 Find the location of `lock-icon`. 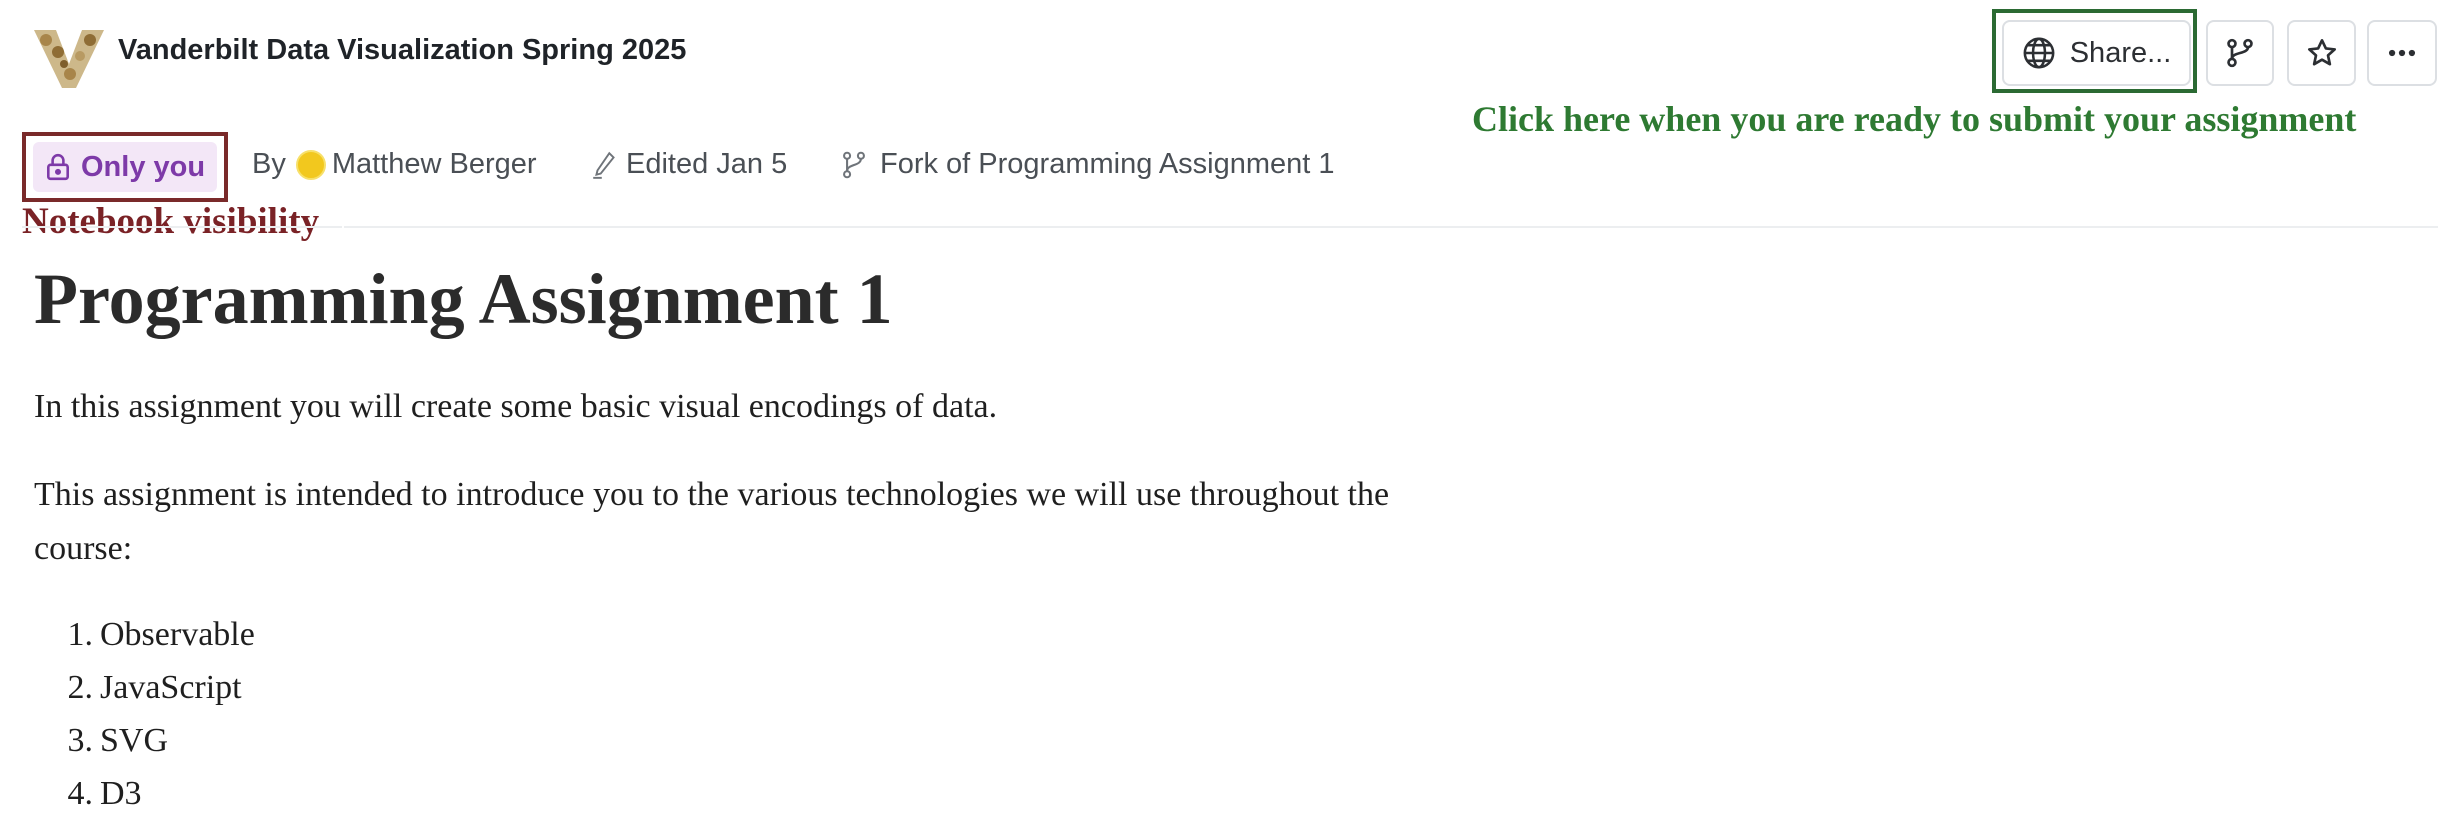

lock-icon is located at coordinates (58, 167).